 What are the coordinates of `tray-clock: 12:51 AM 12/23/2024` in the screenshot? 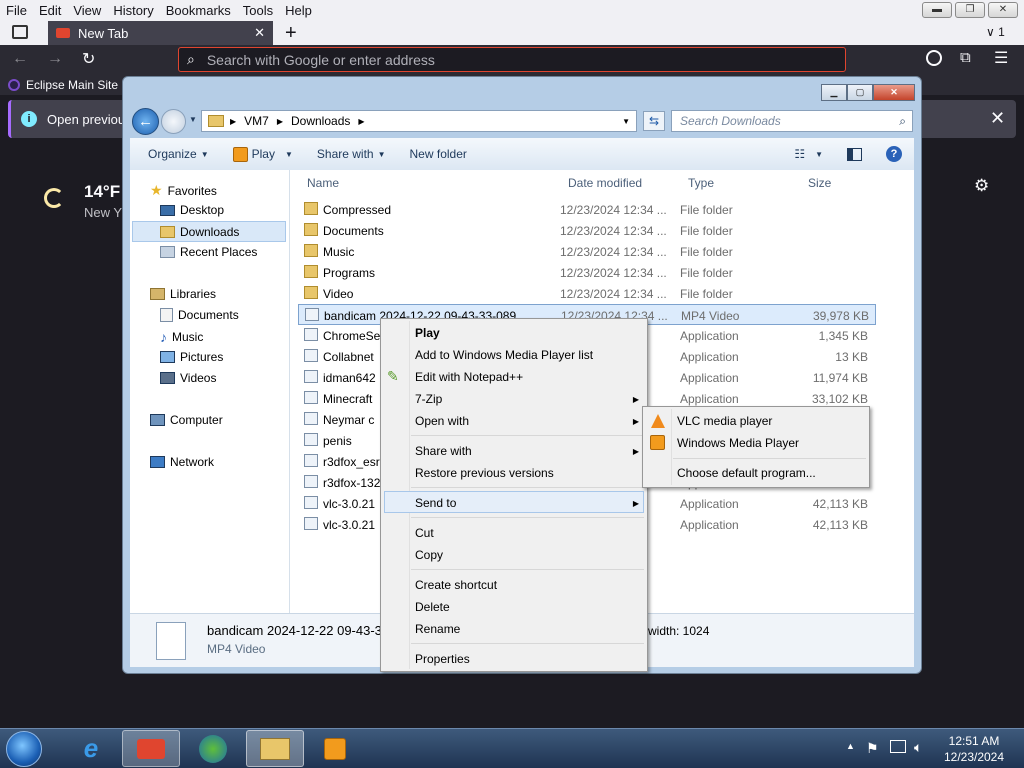 It's located at (974, 749).